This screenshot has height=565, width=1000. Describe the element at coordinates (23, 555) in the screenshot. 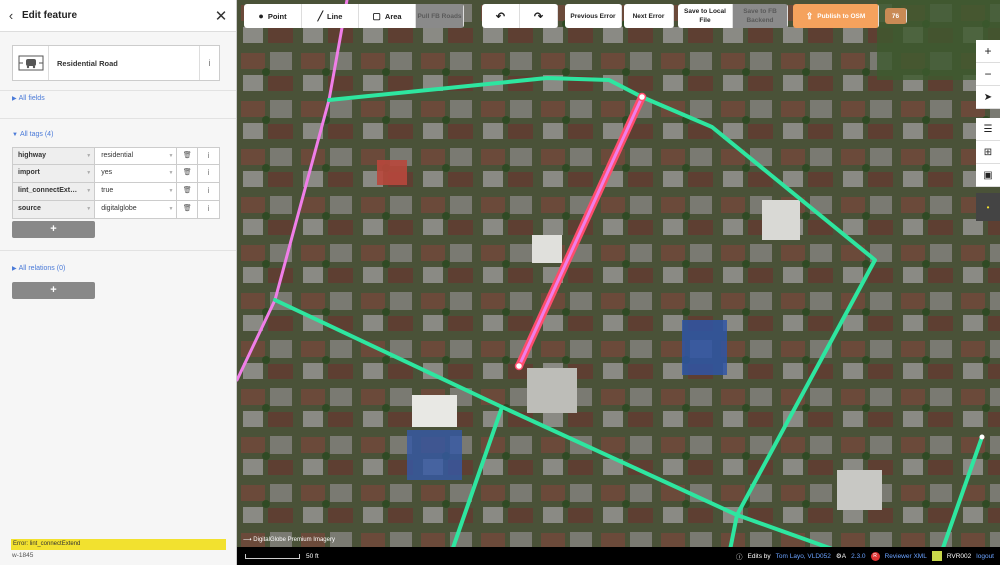

I see `way-id: w-1845` at that location.